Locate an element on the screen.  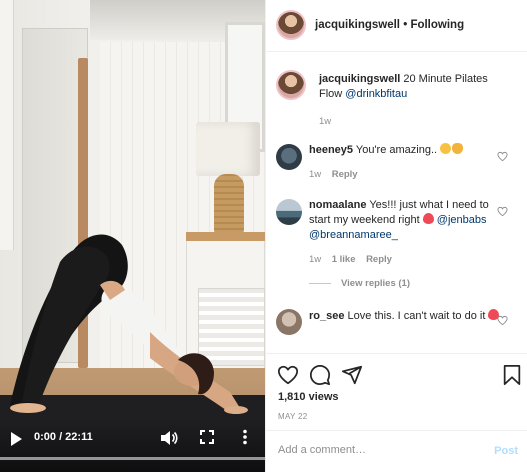
hugging-face-emoji is located at coordinates (446, 148).